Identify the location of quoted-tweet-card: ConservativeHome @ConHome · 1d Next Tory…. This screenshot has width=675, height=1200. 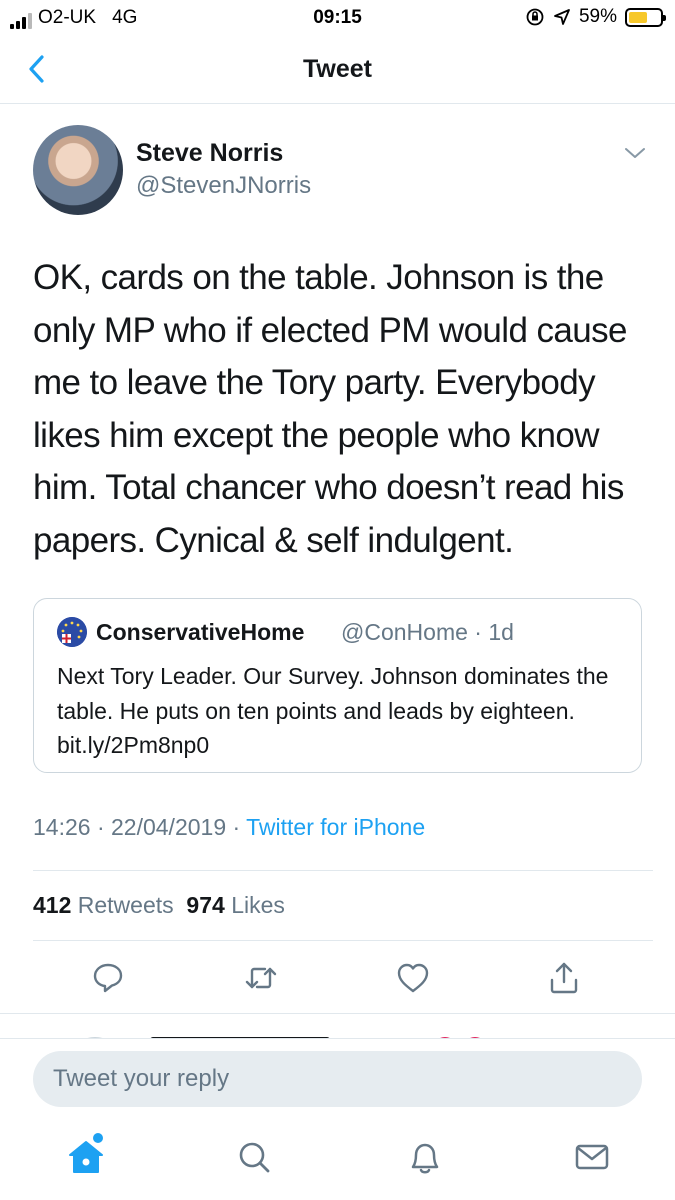
(337, 685).